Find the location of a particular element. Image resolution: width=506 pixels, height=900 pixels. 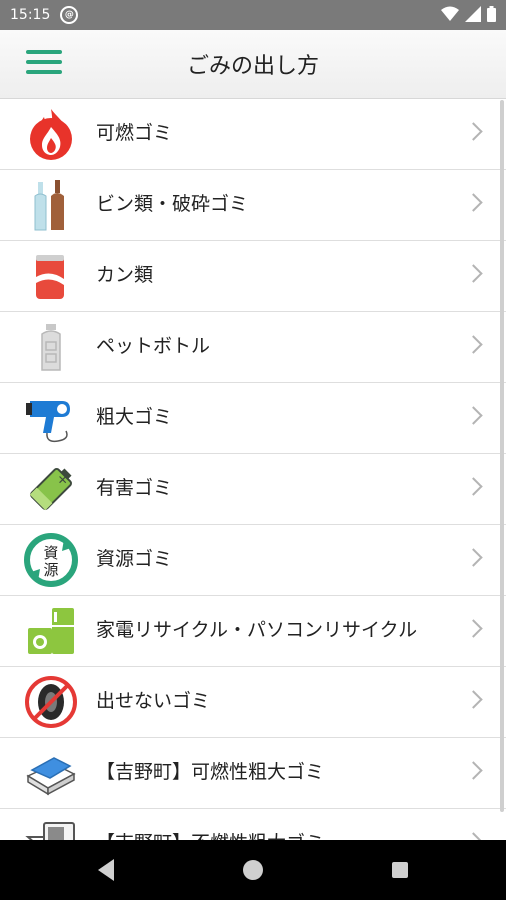

status-bar: 15:15 @ is located at coordinates (253, 15).